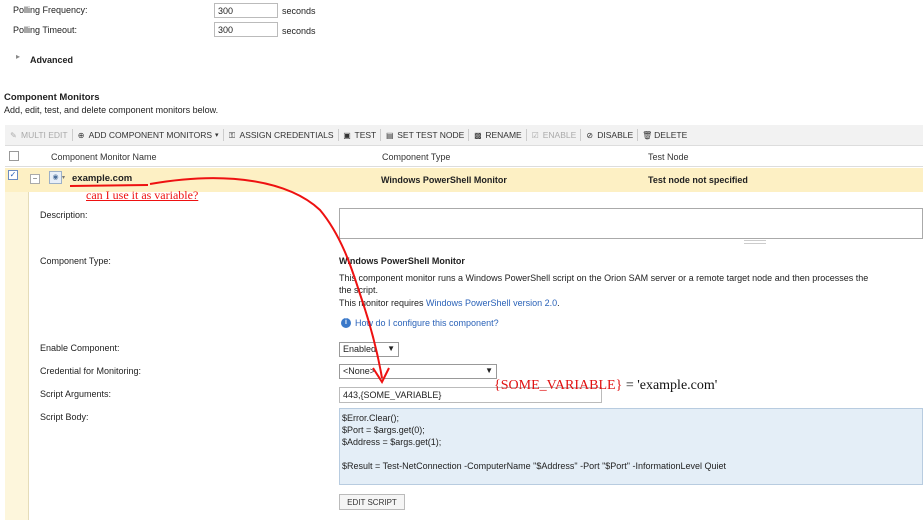  What do you see at coordinates (142, 195) in the screenshot?
I see `annotation-question: can I use it as variable?` at bounding box center [142, 195].